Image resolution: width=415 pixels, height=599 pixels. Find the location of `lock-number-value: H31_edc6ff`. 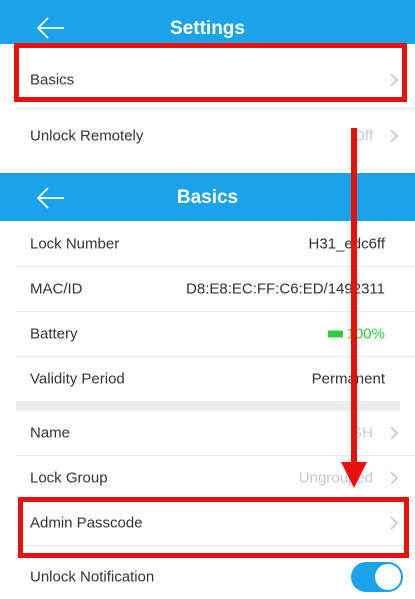

lock-number-value: H31_edc6ff is located at coordinates (346, 244).